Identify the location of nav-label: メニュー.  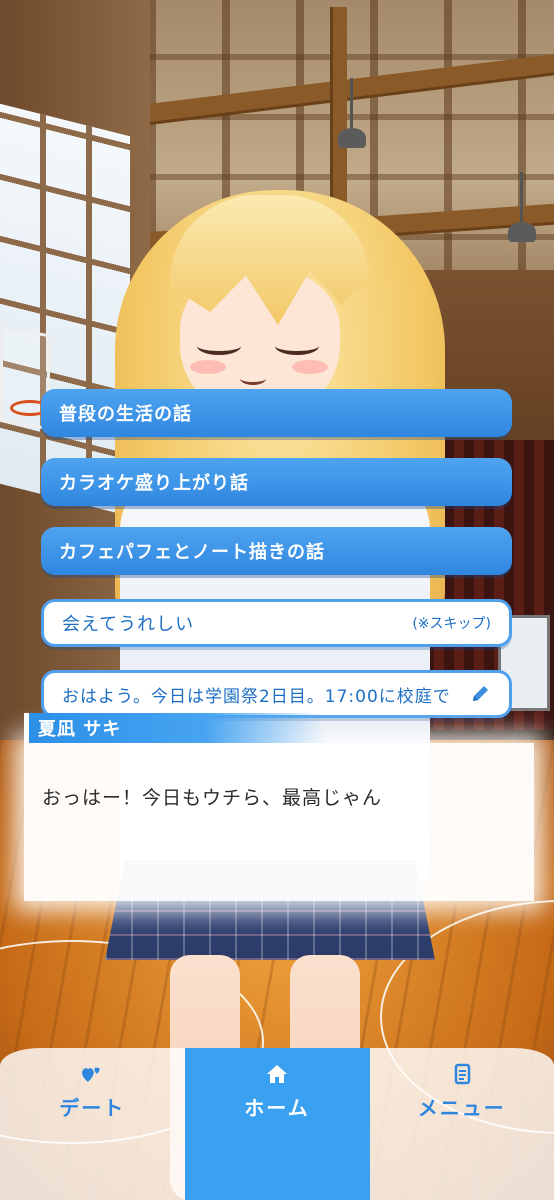
(461, 1108).